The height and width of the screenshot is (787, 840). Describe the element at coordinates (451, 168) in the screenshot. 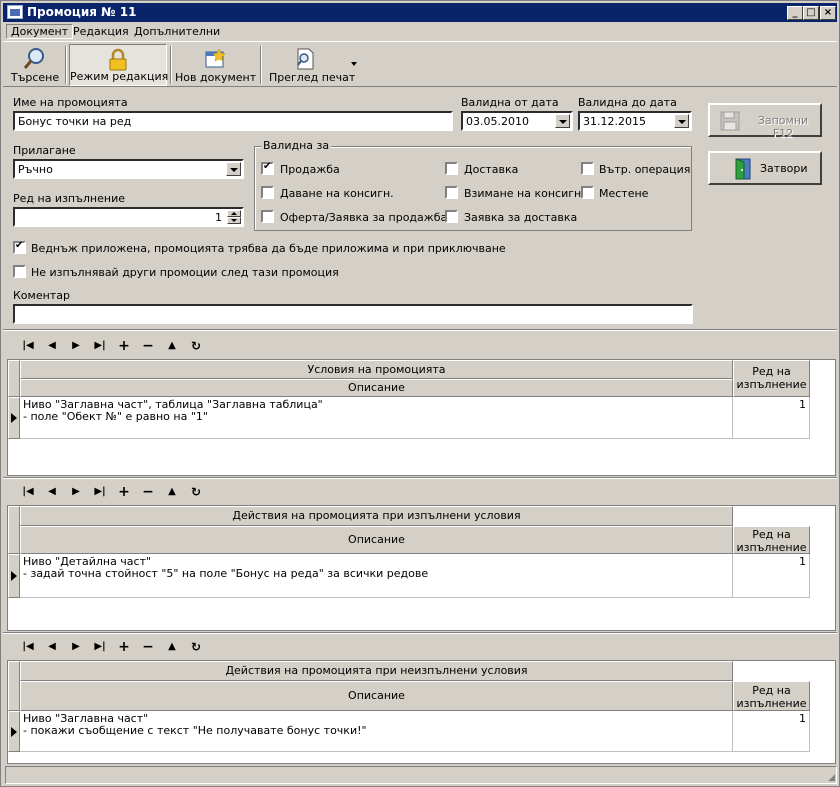

I see `delivery-checkbox` at that location.